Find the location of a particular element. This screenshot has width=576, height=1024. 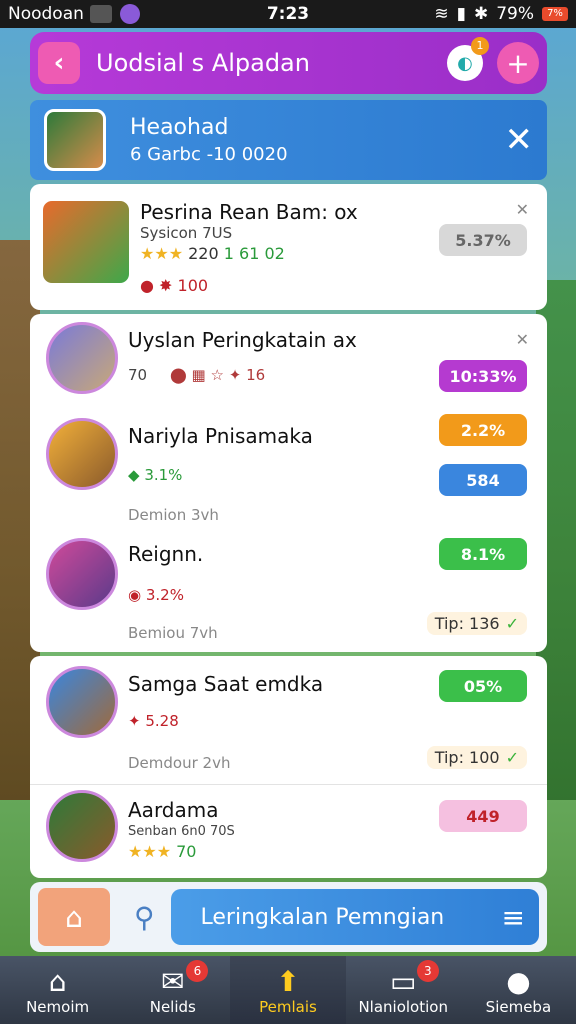

carrier: Noodoan is located at coordinates (46, 14).